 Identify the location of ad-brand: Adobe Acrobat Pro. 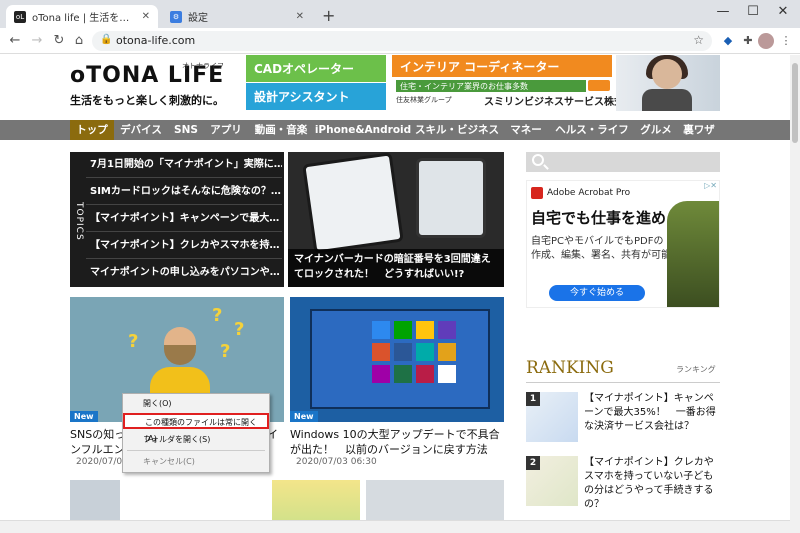
(580, 193).